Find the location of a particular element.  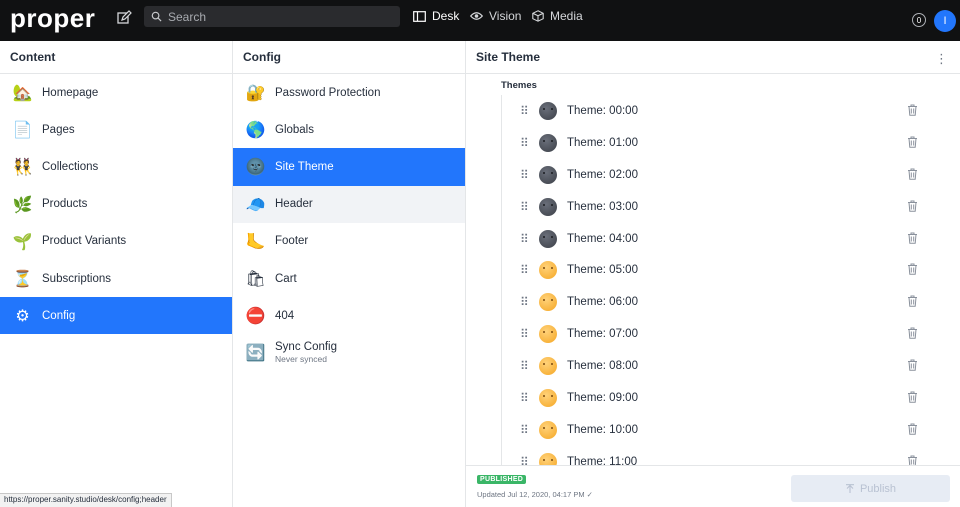

top-navbar: proper Desk Vision Media 0 I is located at coordinates (480, 20).